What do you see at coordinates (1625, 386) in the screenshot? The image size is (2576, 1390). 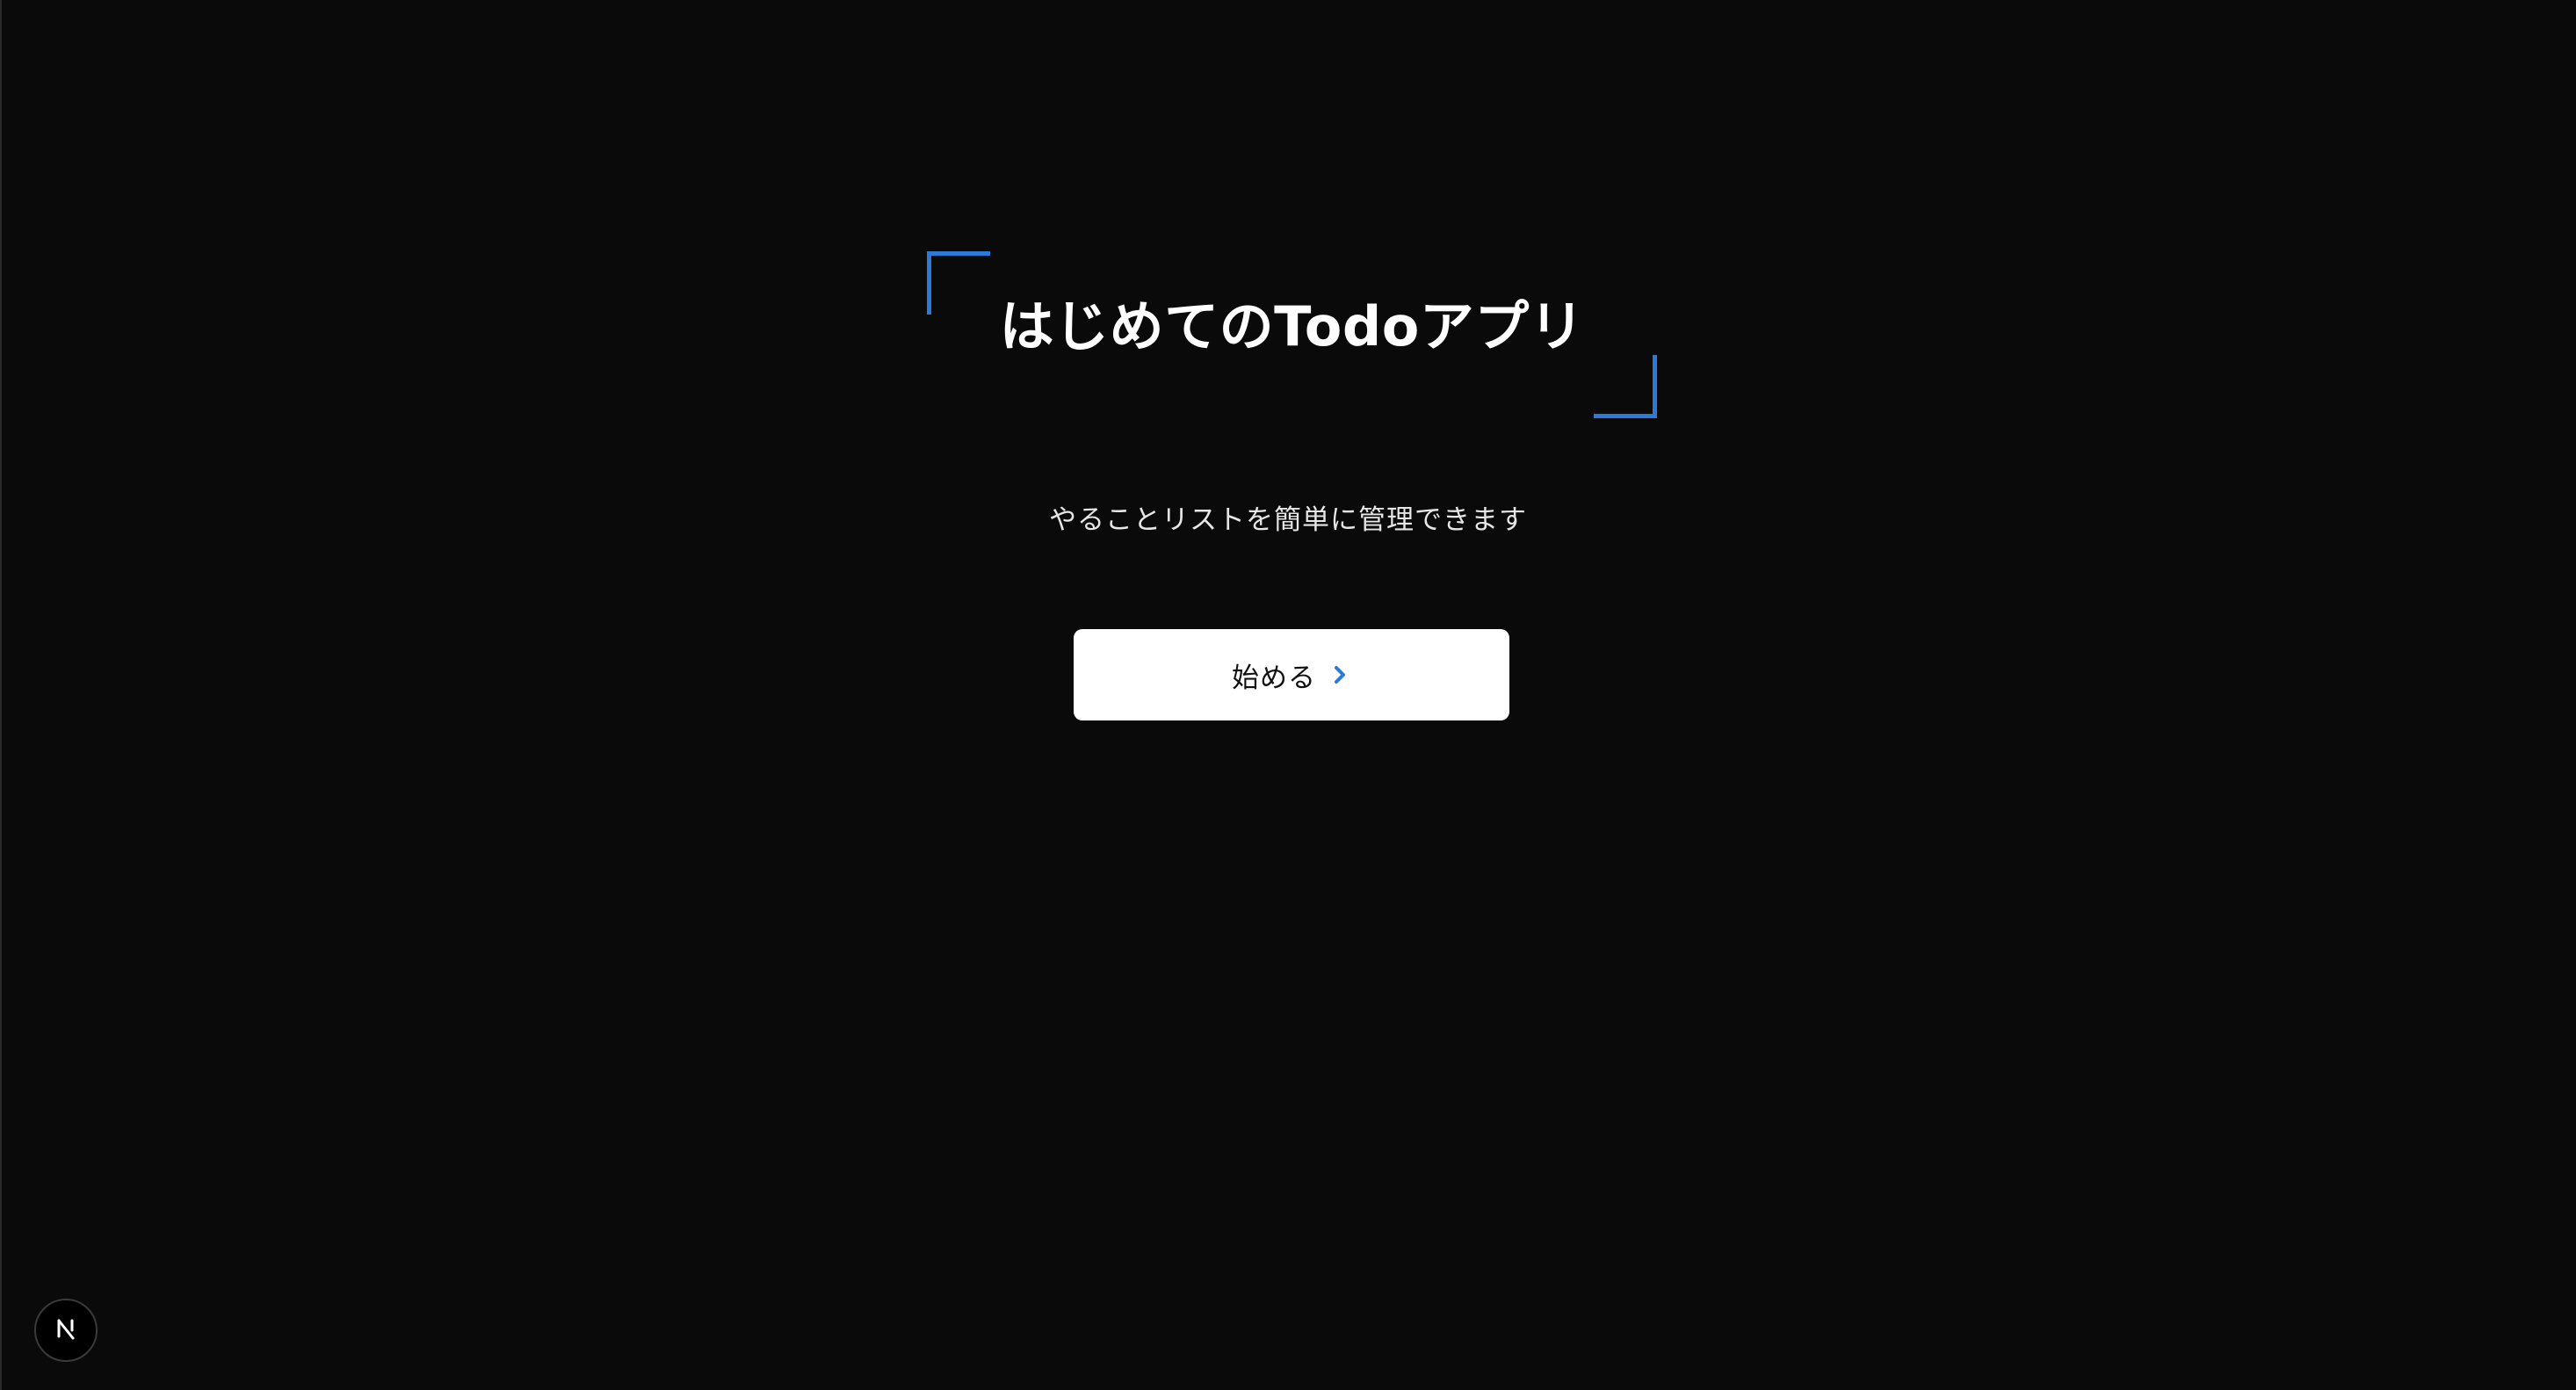 I see `corner-bracket-bottom-right` at bounding box center [1625, 386].